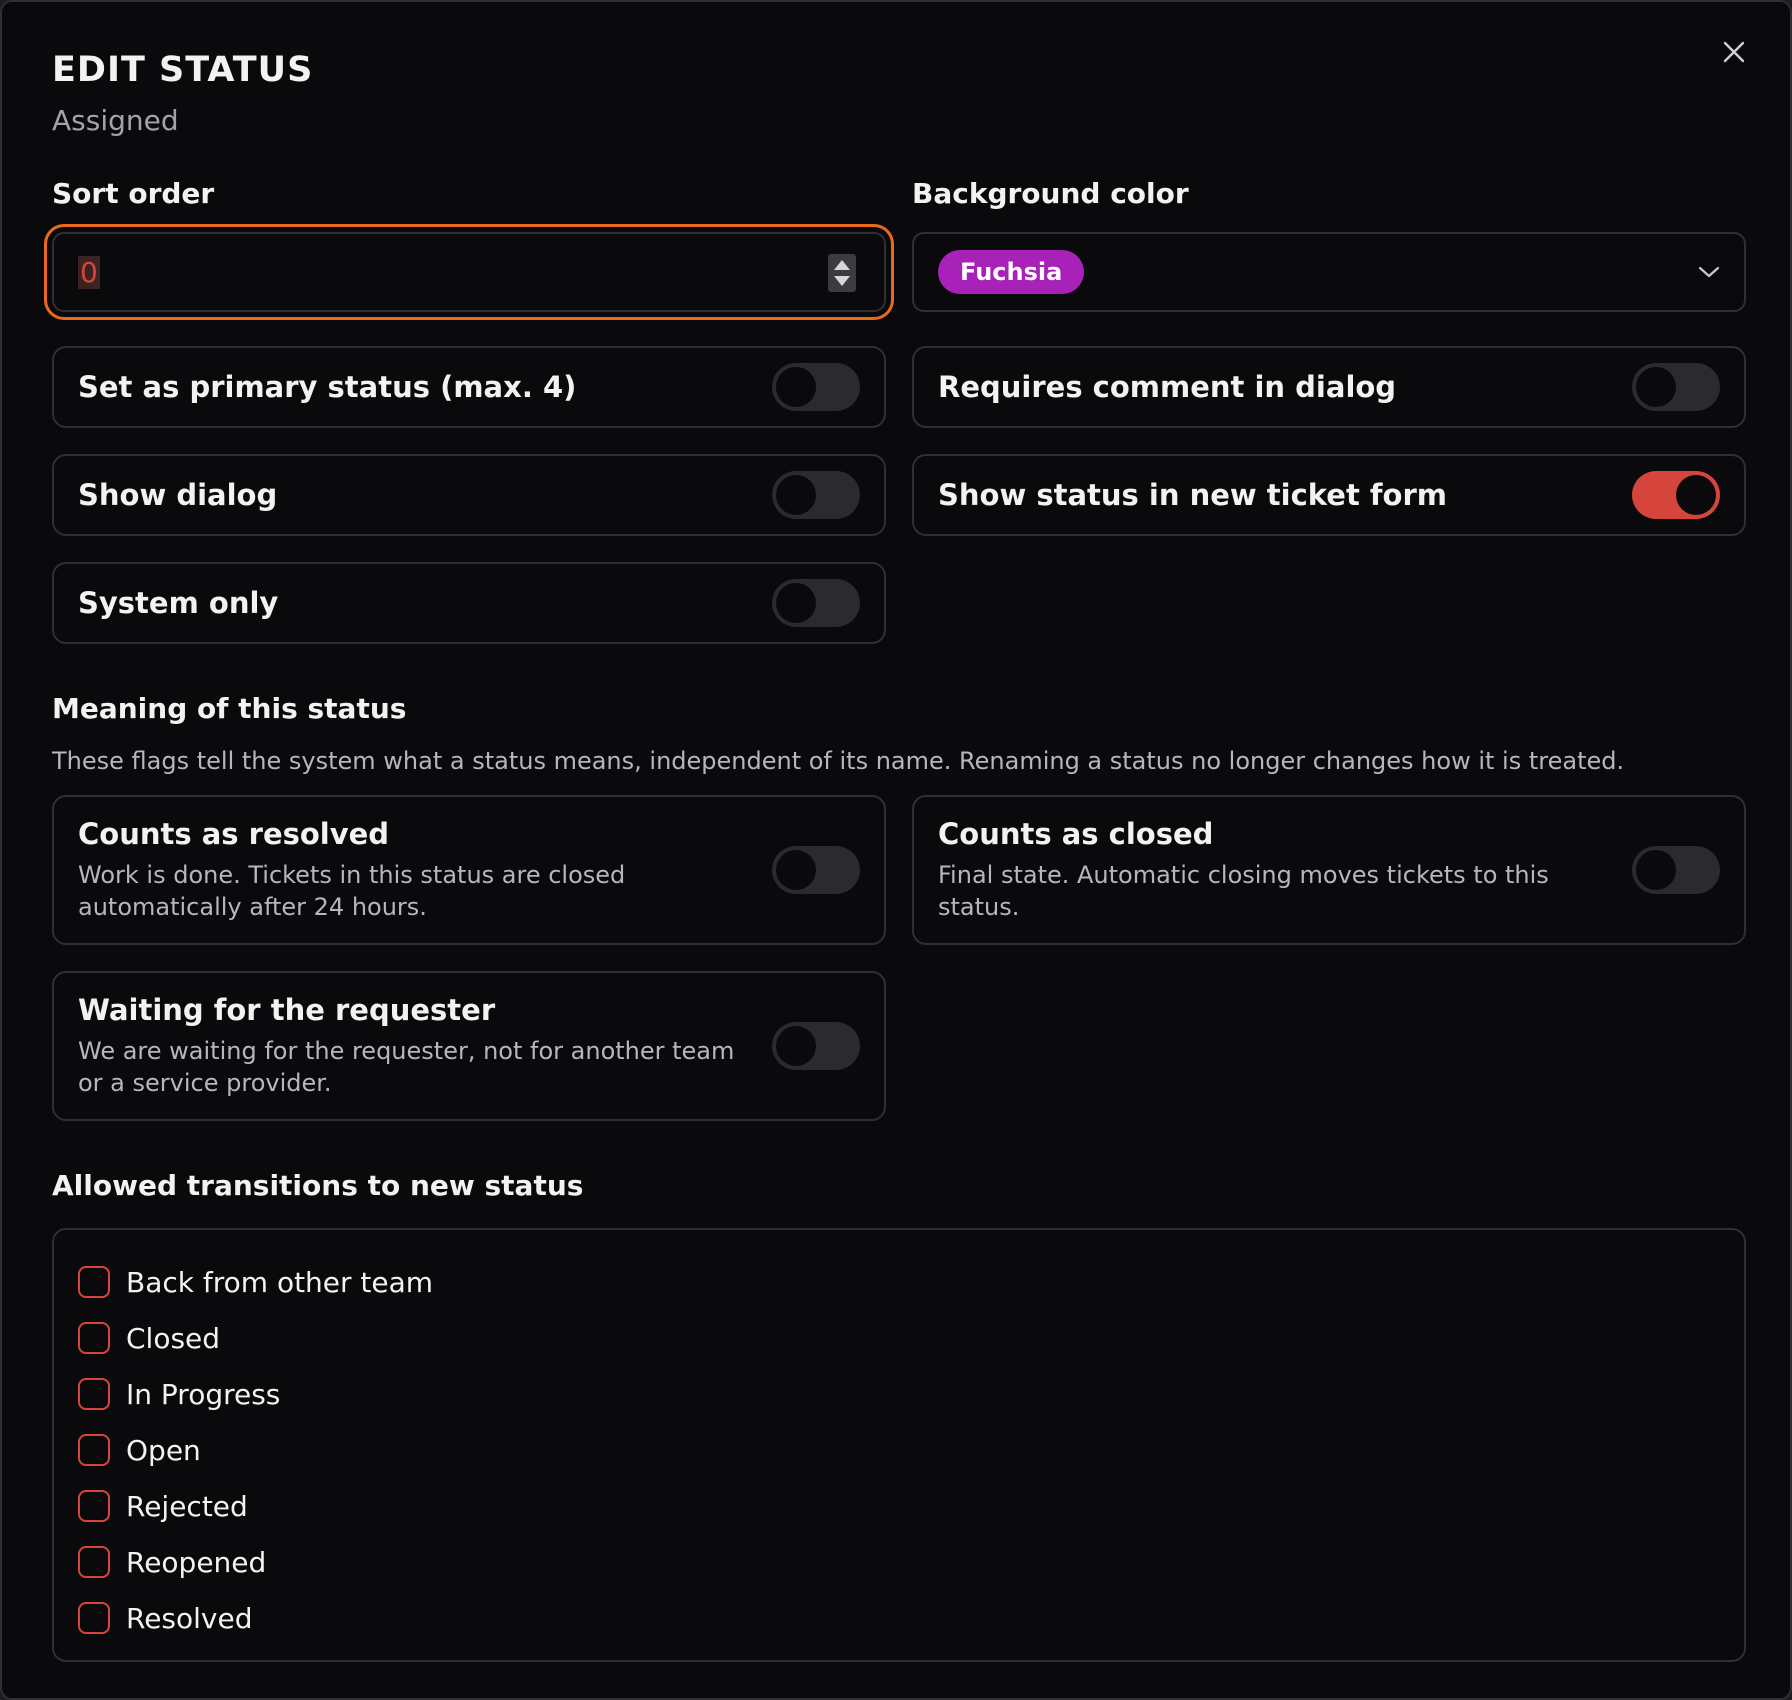 This screenshot has height=1700, width=1792. I want to click on transition-item: Reopened, so click(899, 1562).